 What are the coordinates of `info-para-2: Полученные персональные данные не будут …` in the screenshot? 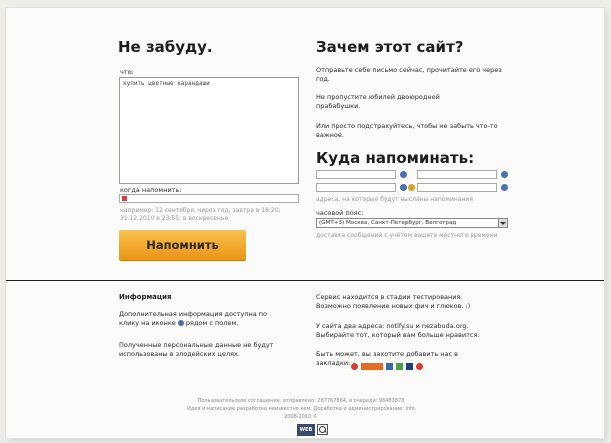 It's located at (196, 349).